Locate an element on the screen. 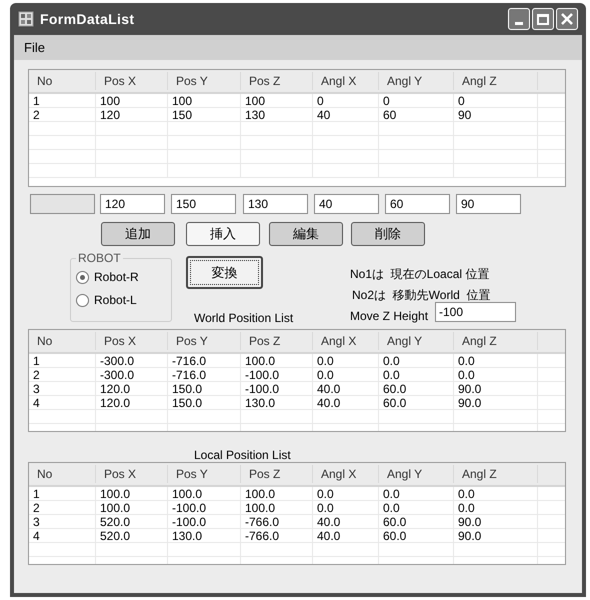 The height and width of the screenshot is (600, 590). list-label: Local Position List is located at coordinates (242, 455).